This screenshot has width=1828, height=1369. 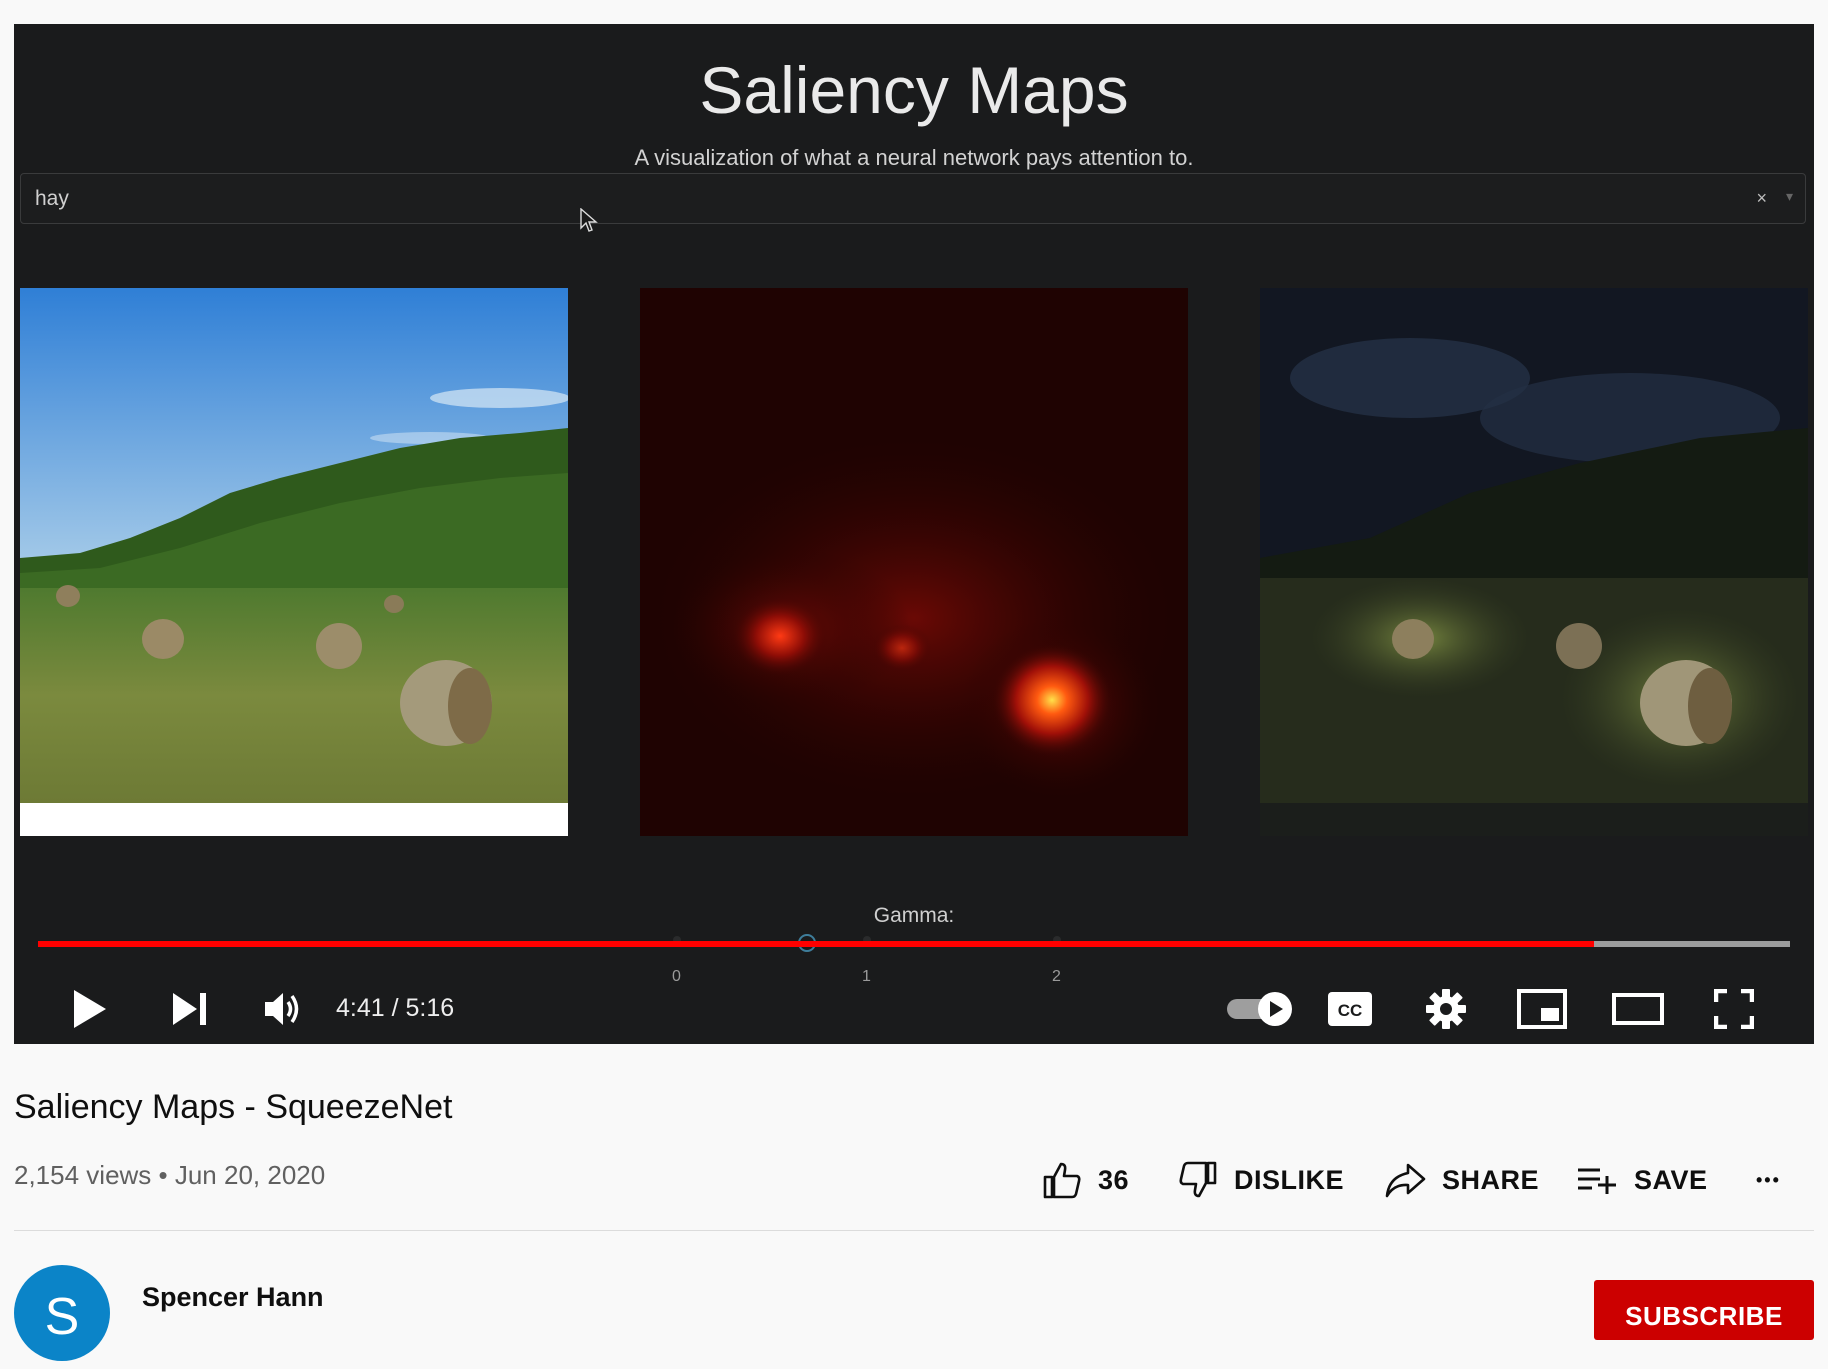 What do you see at coordinates (62, 1313) in the screenshot?
I see `channel-avatar: S` at bounding box center [62, 1313].